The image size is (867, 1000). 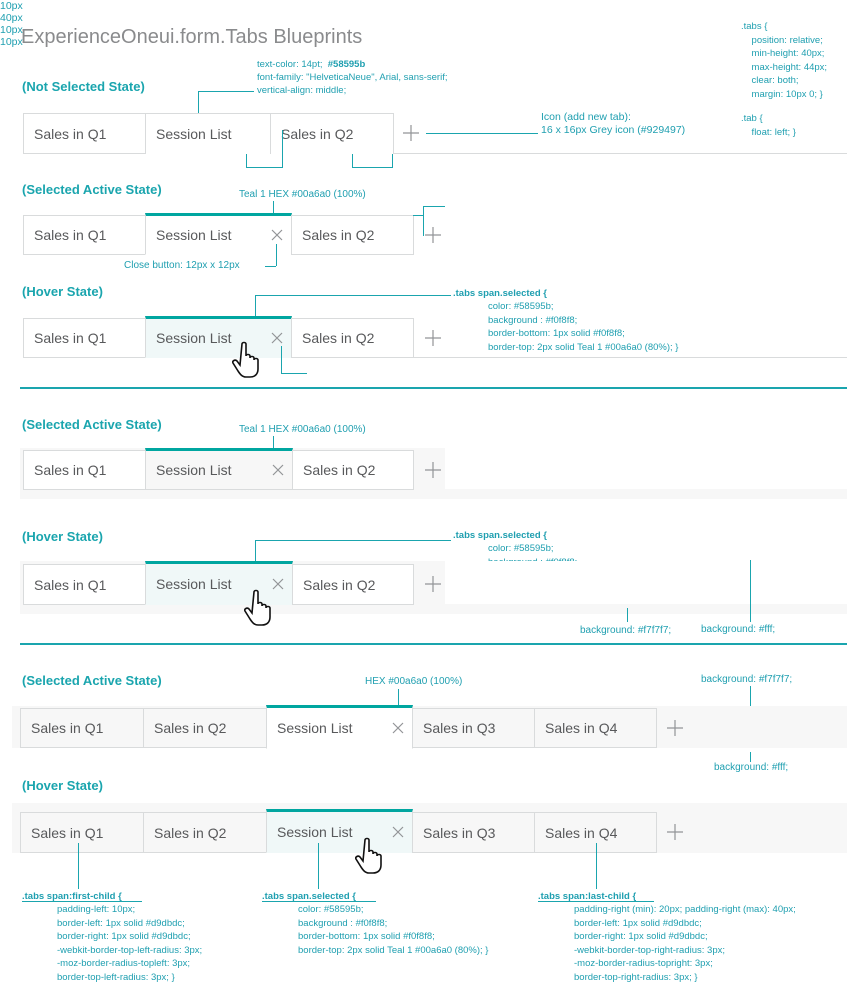 What do you see at coordinates (768, 125) in the screenshot?
I see `tab-css-note: .tab { float: left; }` at bounding box center [768, 125].